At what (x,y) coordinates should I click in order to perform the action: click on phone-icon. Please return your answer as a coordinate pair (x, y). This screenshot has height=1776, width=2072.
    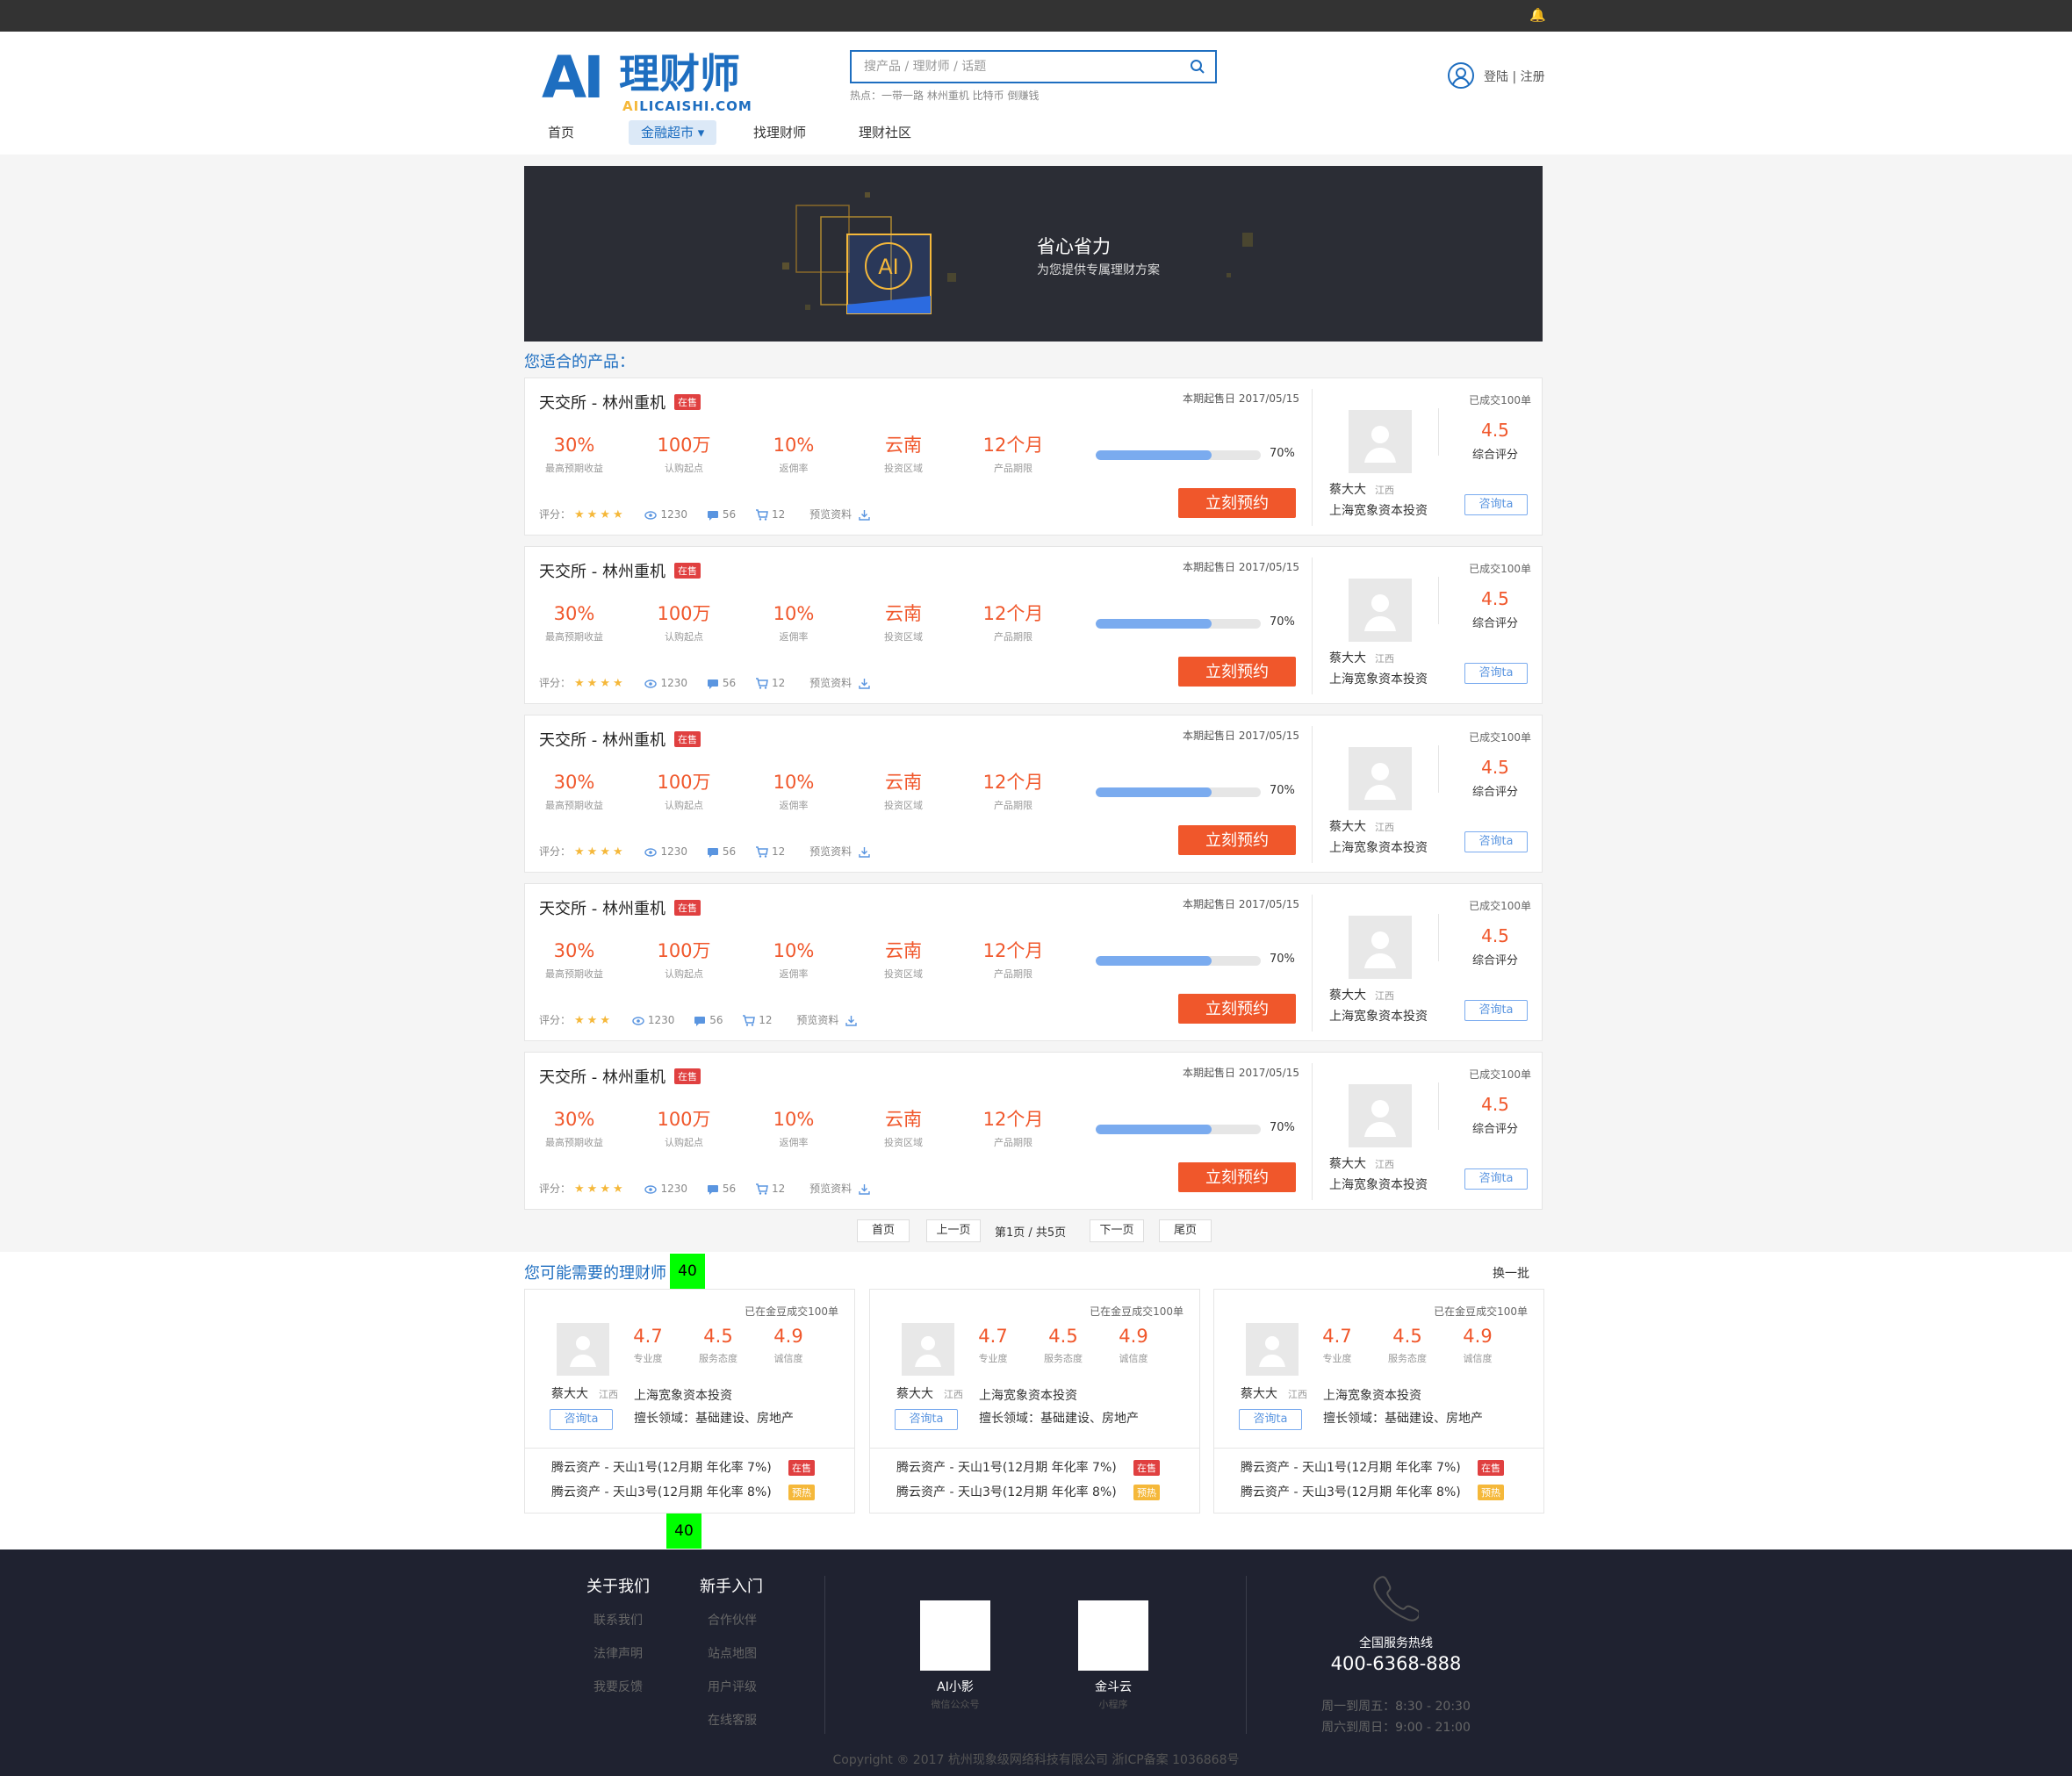
    Looking at the image, I should click on (1396, 1599).